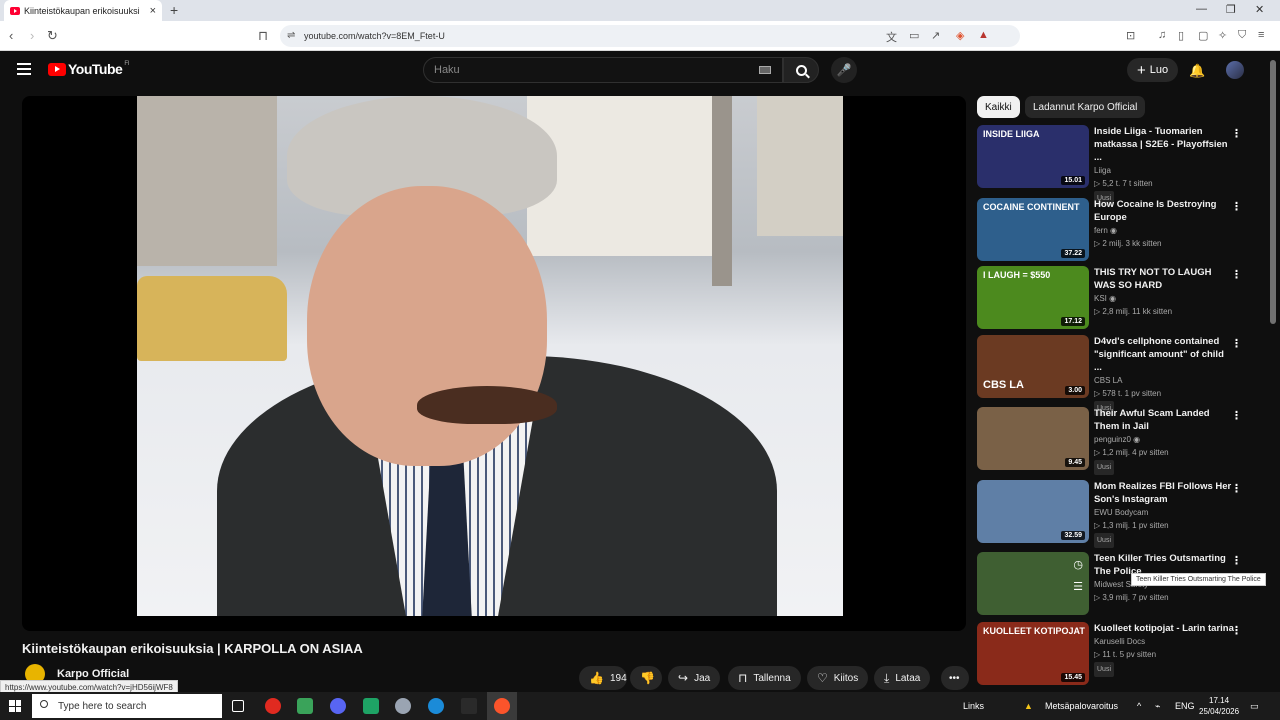 Image resolution: width=1280 pixels, height=720 pixels. Describe the element at coordinates (1219, 706) in the screenshot. I see `clock: 17.14 25/04/2026` at that location.